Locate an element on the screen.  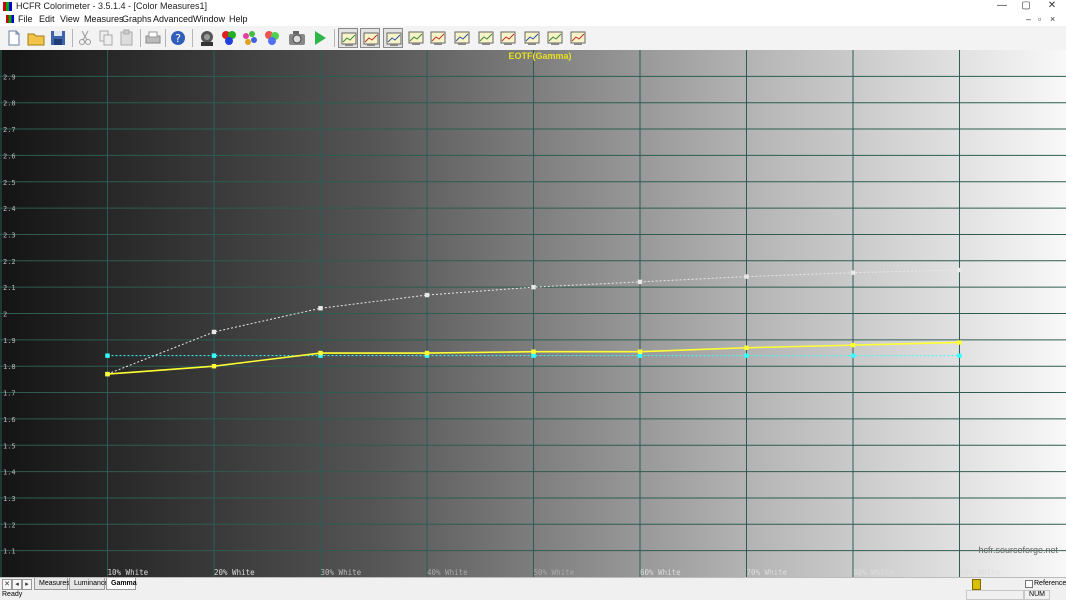
prev-tab-button: ◂ is located at coordinates (17, 584).